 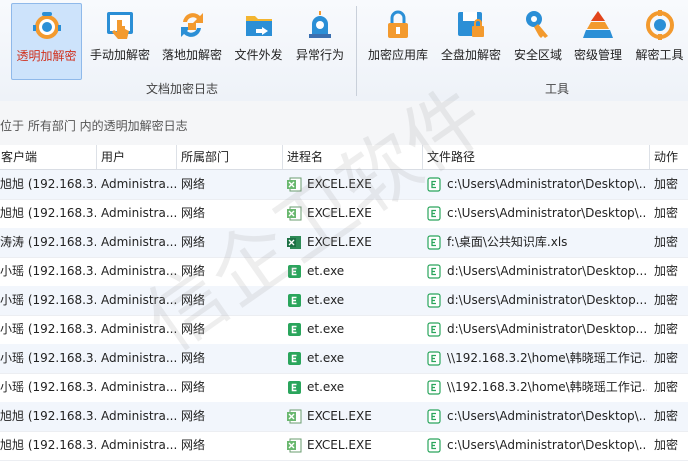 What do you see at coordinates (397, 55) in the screenshot?
I see `button-label: 加密应用库` at bounding box center [397, 55].